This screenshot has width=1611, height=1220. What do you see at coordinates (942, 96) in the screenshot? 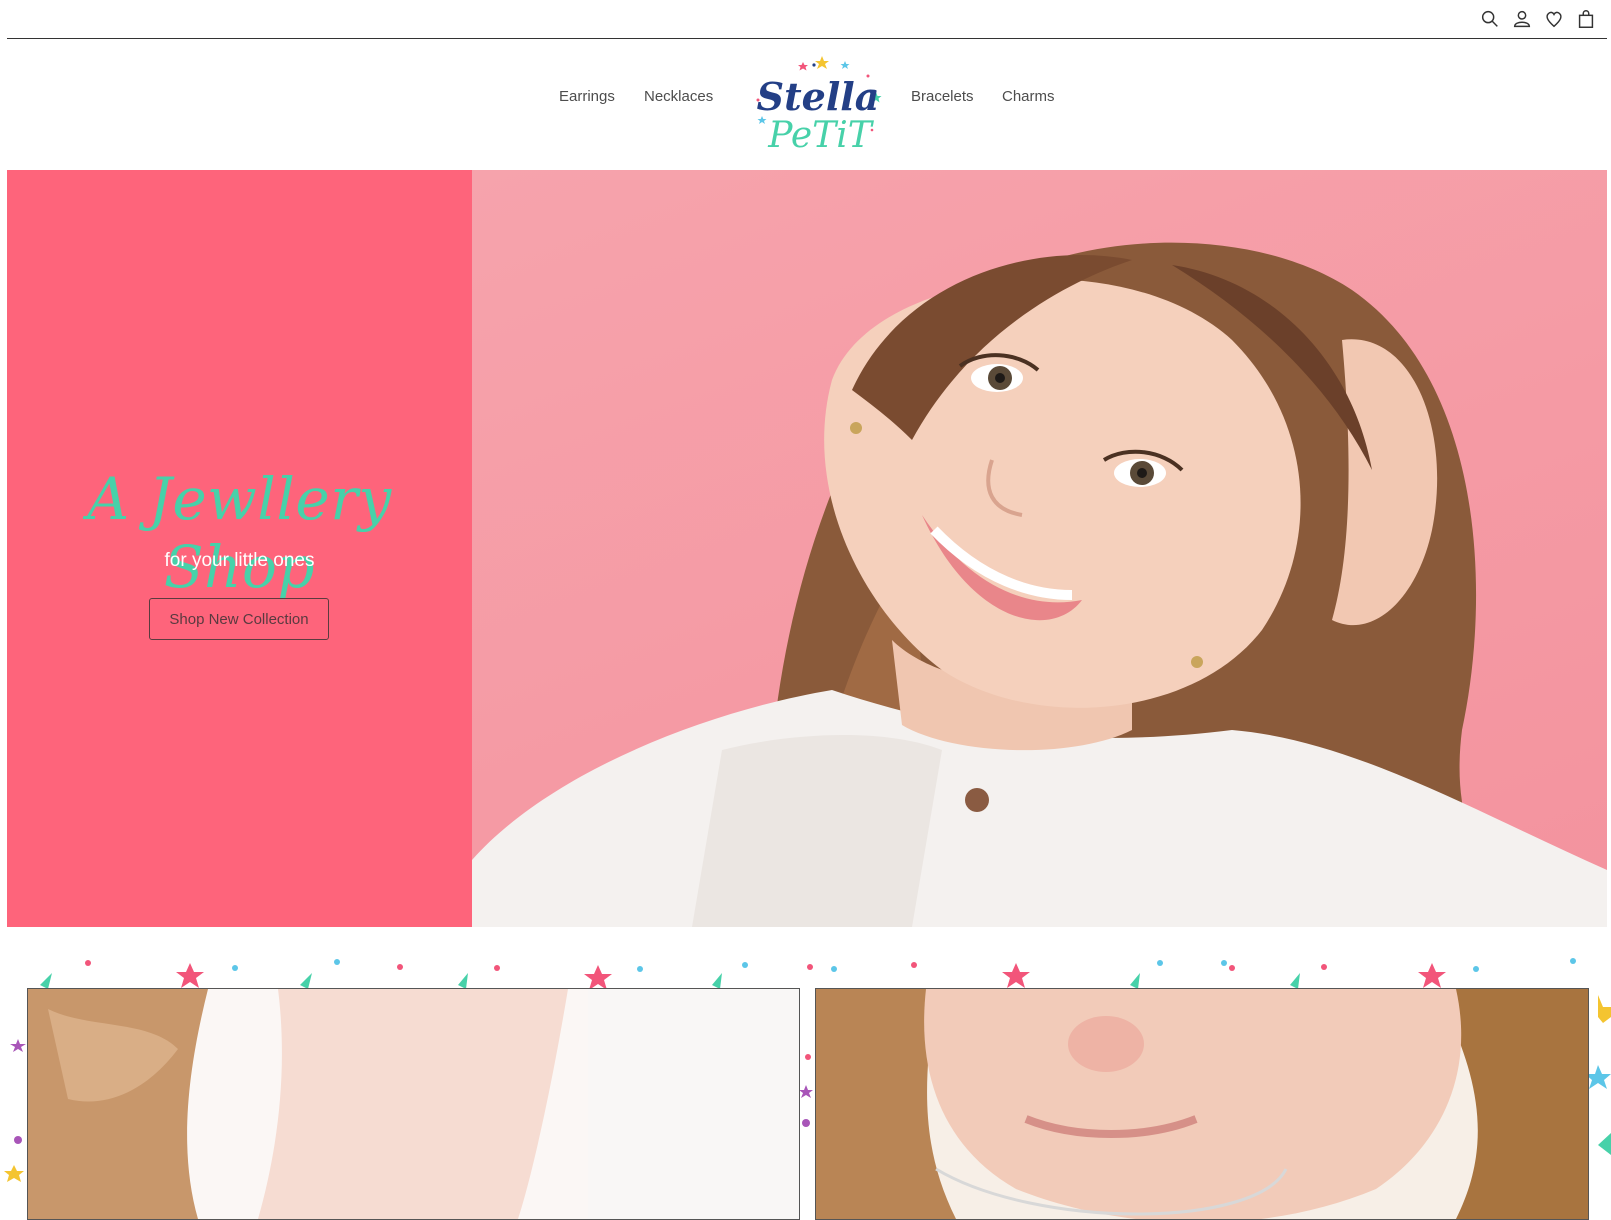
I see `nav-bracelets: Bracelets` at bounding box center [942, 96].